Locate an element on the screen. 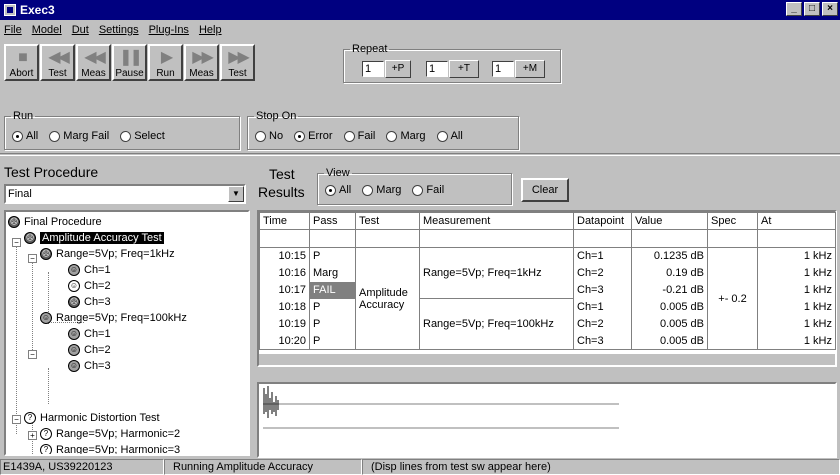 The image size is (840, 475). cell-value: 0.005 dB is located at coordinates (669, 324).